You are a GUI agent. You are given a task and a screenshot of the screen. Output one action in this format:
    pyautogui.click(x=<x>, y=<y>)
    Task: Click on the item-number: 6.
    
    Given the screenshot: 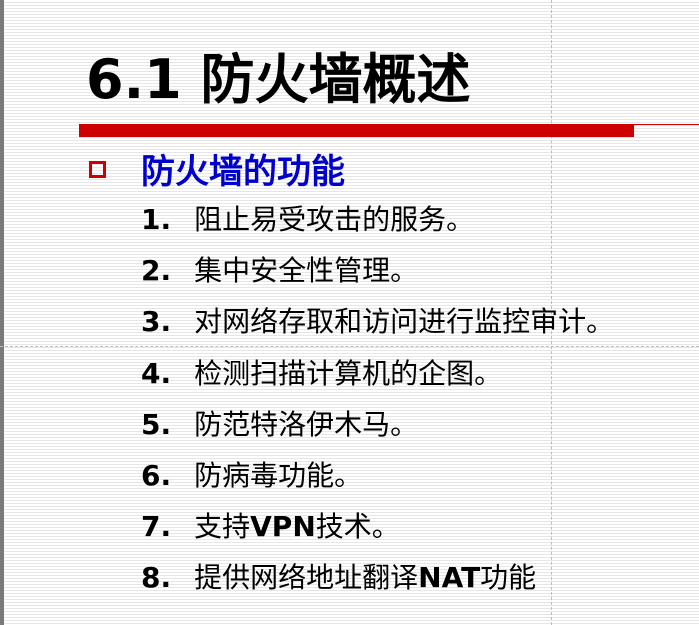 What is the action you would take?
    pyautogui.click(x=156, y=475)
    